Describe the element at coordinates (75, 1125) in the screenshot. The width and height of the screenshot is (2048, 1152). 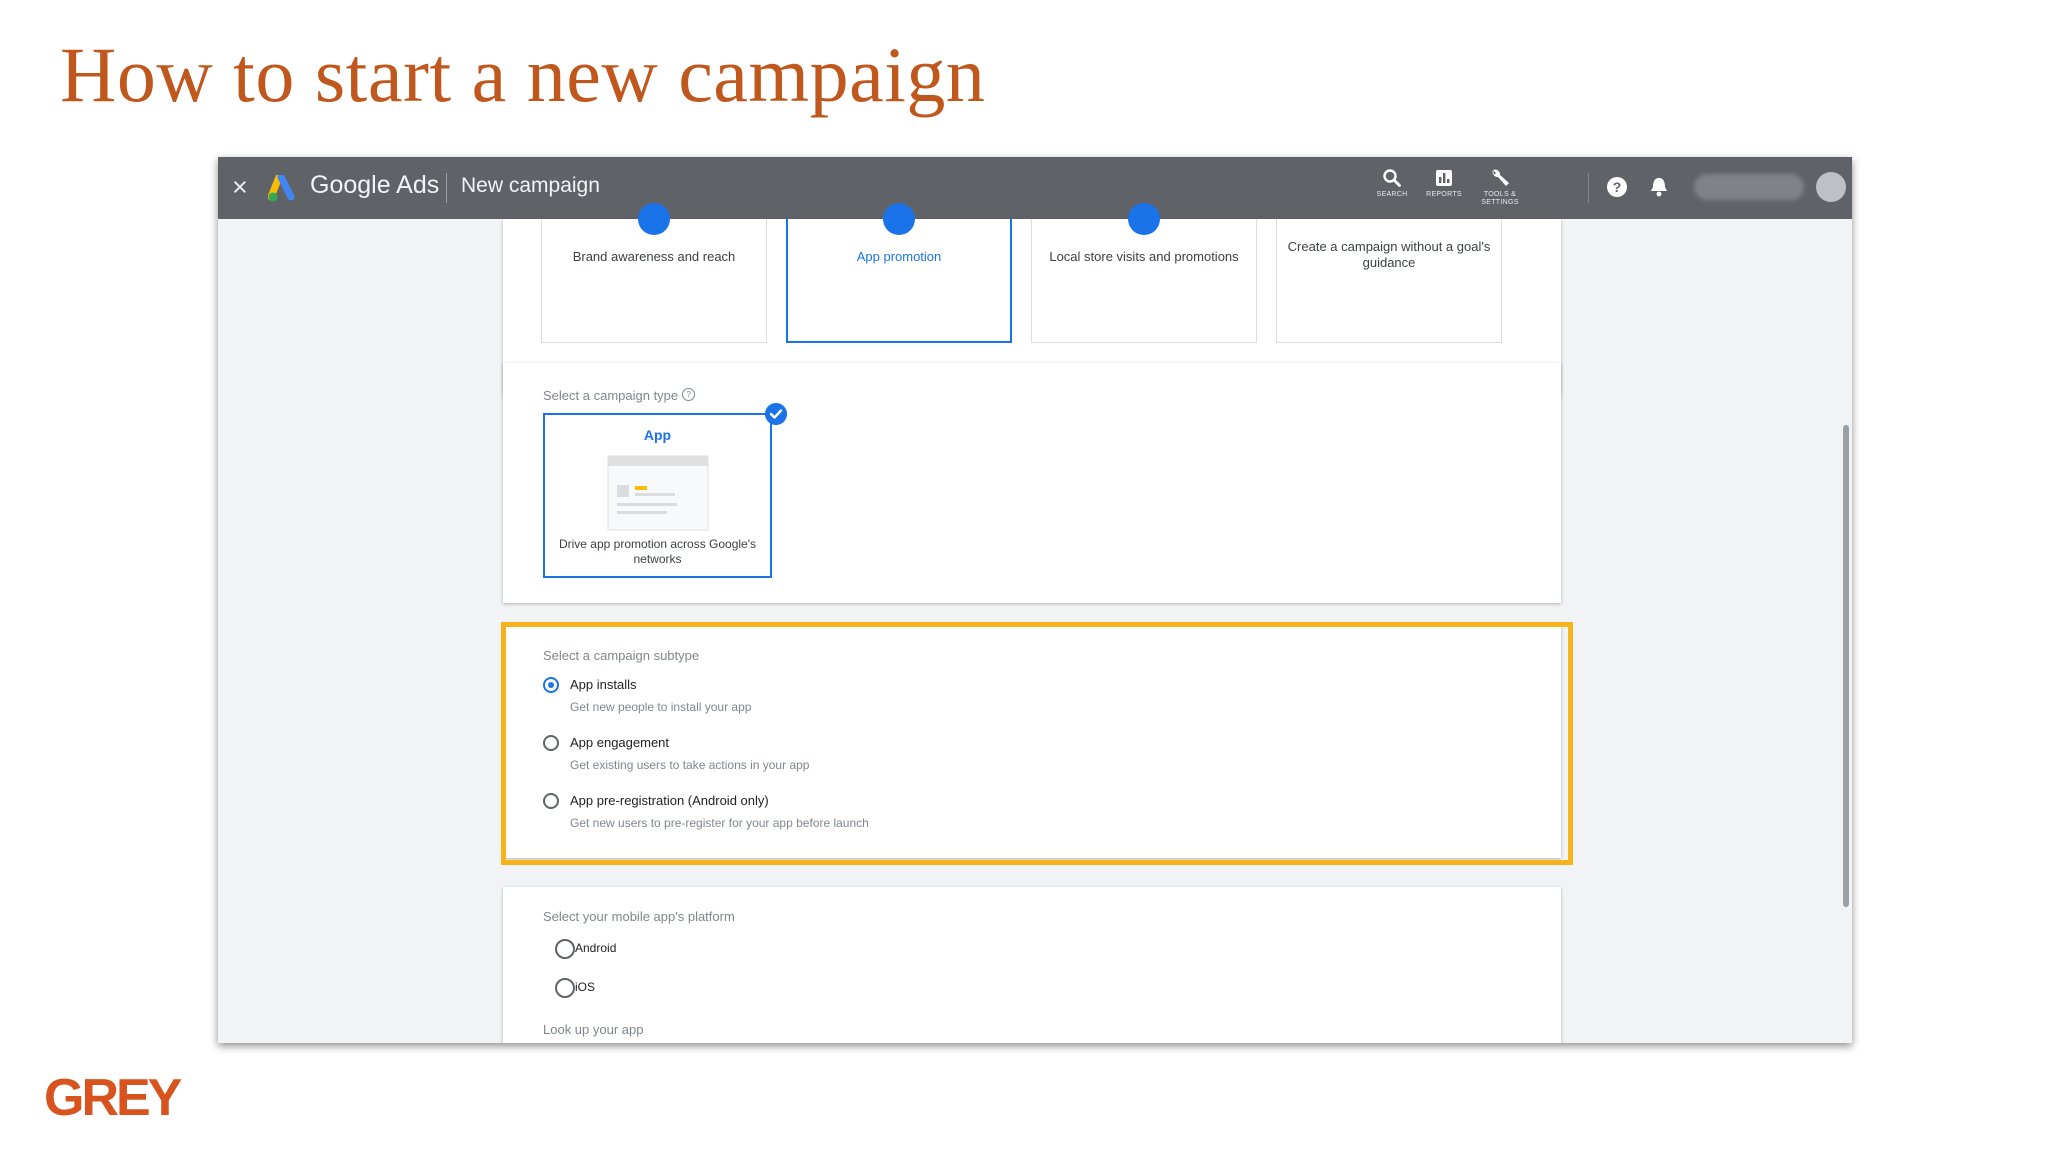
I see `grey-logo-tagline` at that location.